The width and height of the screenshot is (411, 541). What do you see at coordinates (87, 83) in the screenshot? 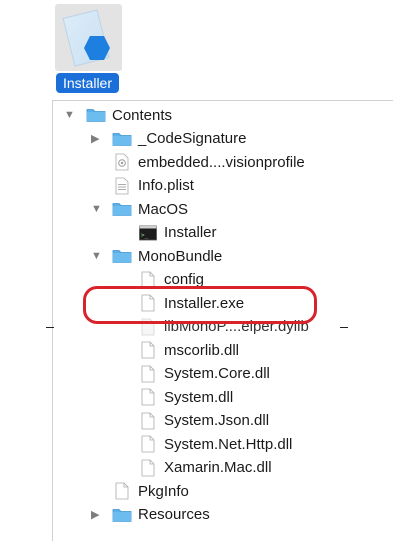
I see `app-name-label: Installer` at bounding box center [87, 83].